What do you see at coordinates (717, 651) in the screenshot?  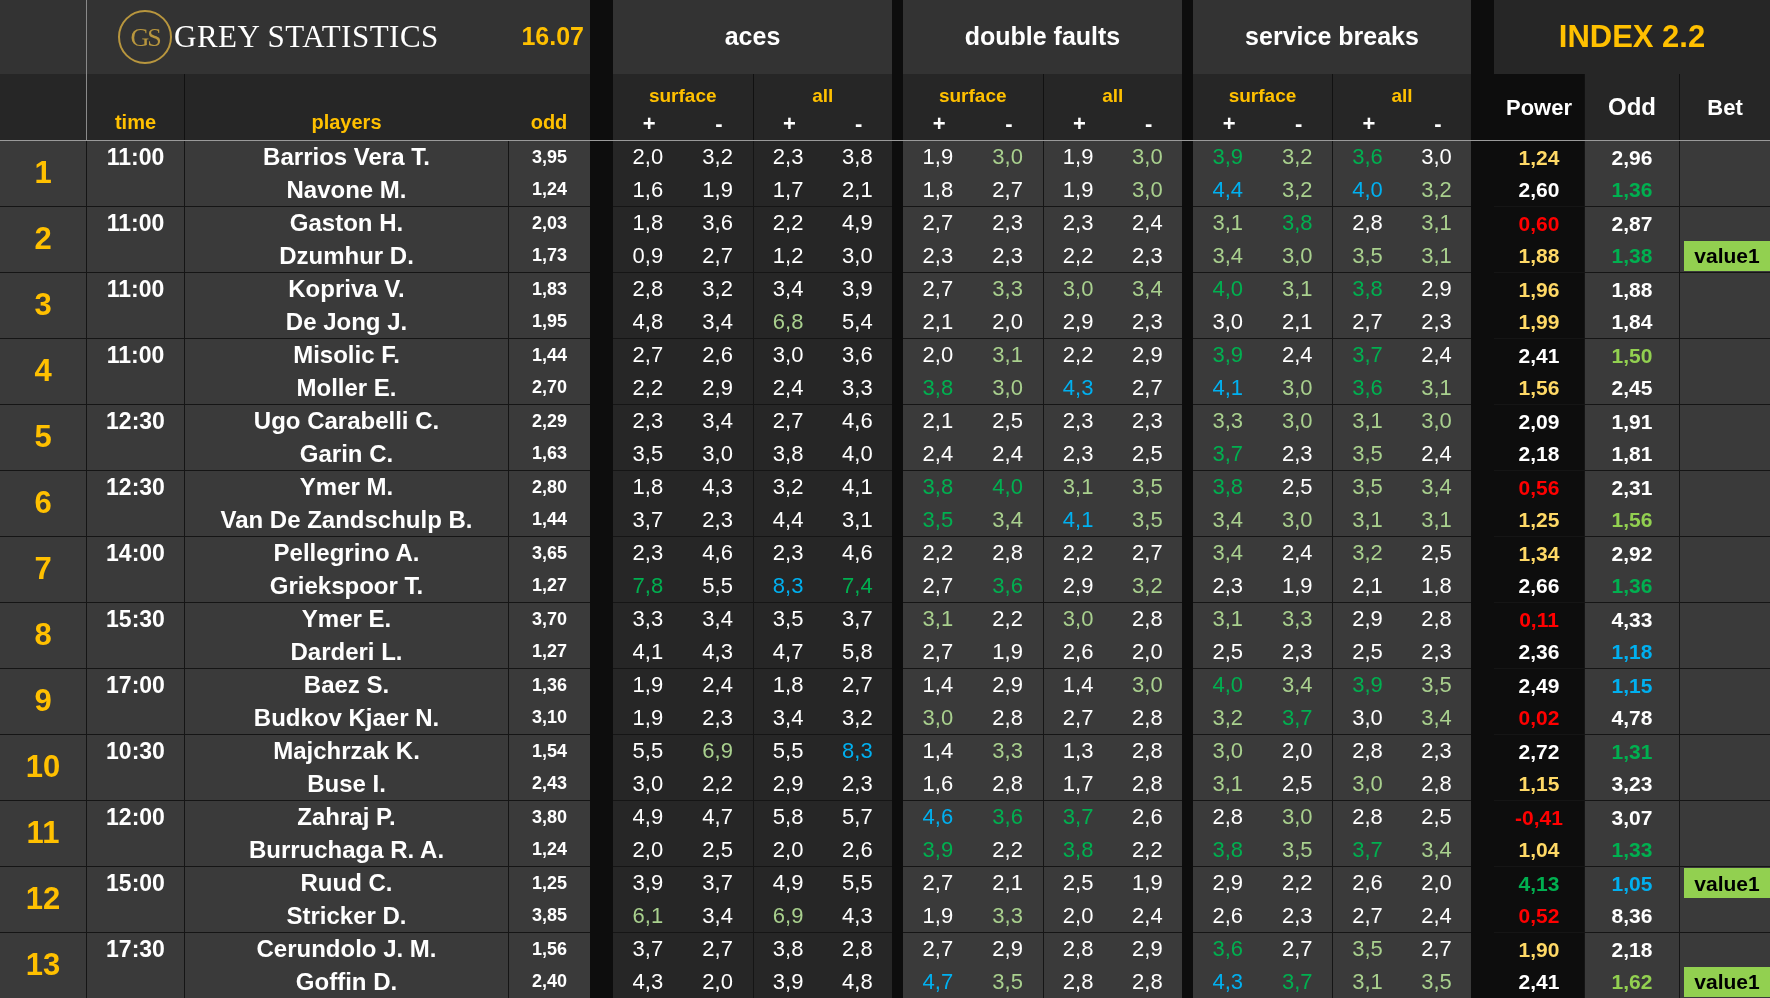 I see `stat-value: 4,3` at bounding box center [717, 651].